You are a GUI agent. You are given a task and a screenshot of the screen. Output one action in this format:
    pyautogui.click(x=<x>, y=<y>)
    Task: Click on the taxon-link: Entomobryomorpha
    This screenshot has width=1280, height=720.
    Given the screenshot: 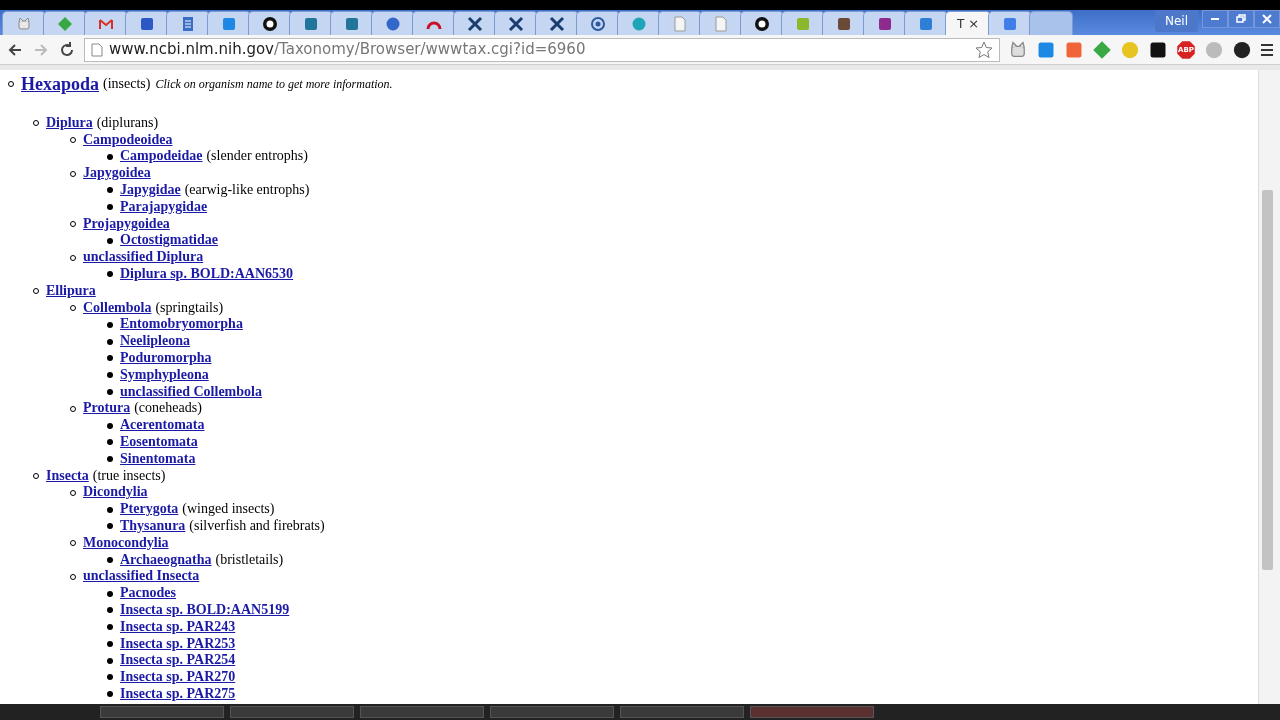 What is the action you would take?
    pyautogui.click(x=181, y=325)
    